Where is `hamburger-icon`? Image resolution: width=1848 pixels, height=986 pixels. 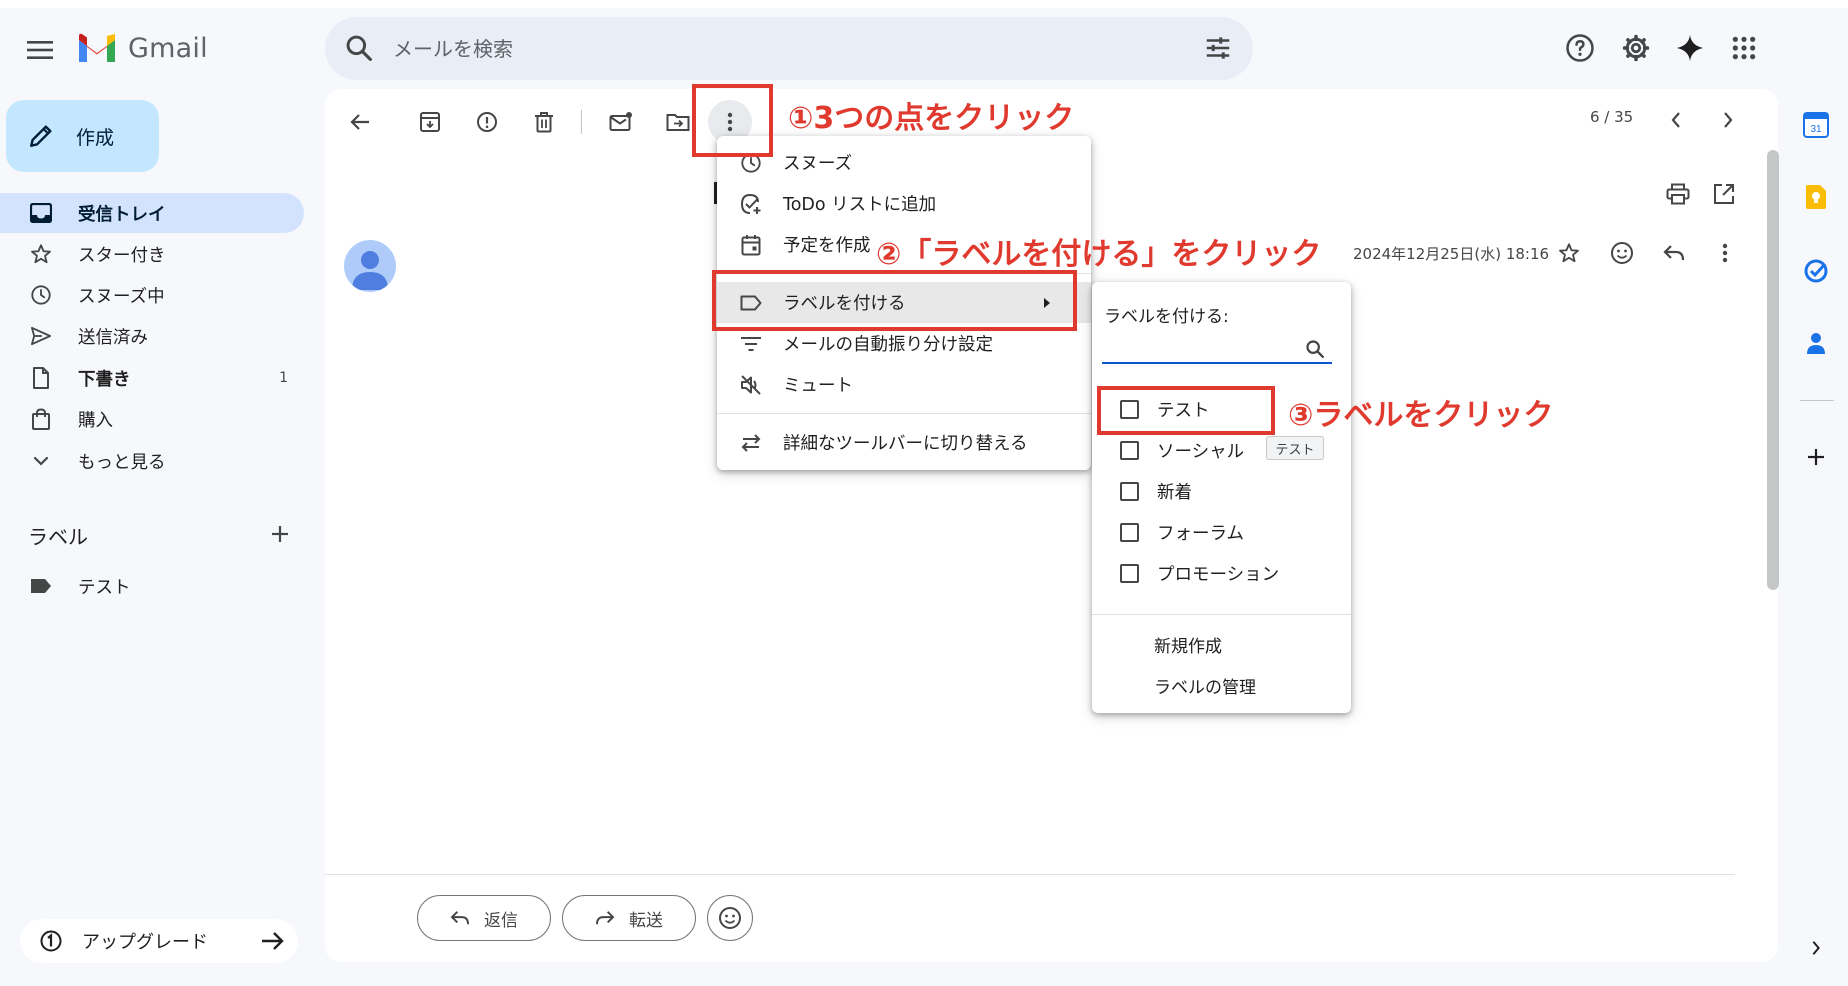
hamburger-icon is located at coordinates (40, 50).